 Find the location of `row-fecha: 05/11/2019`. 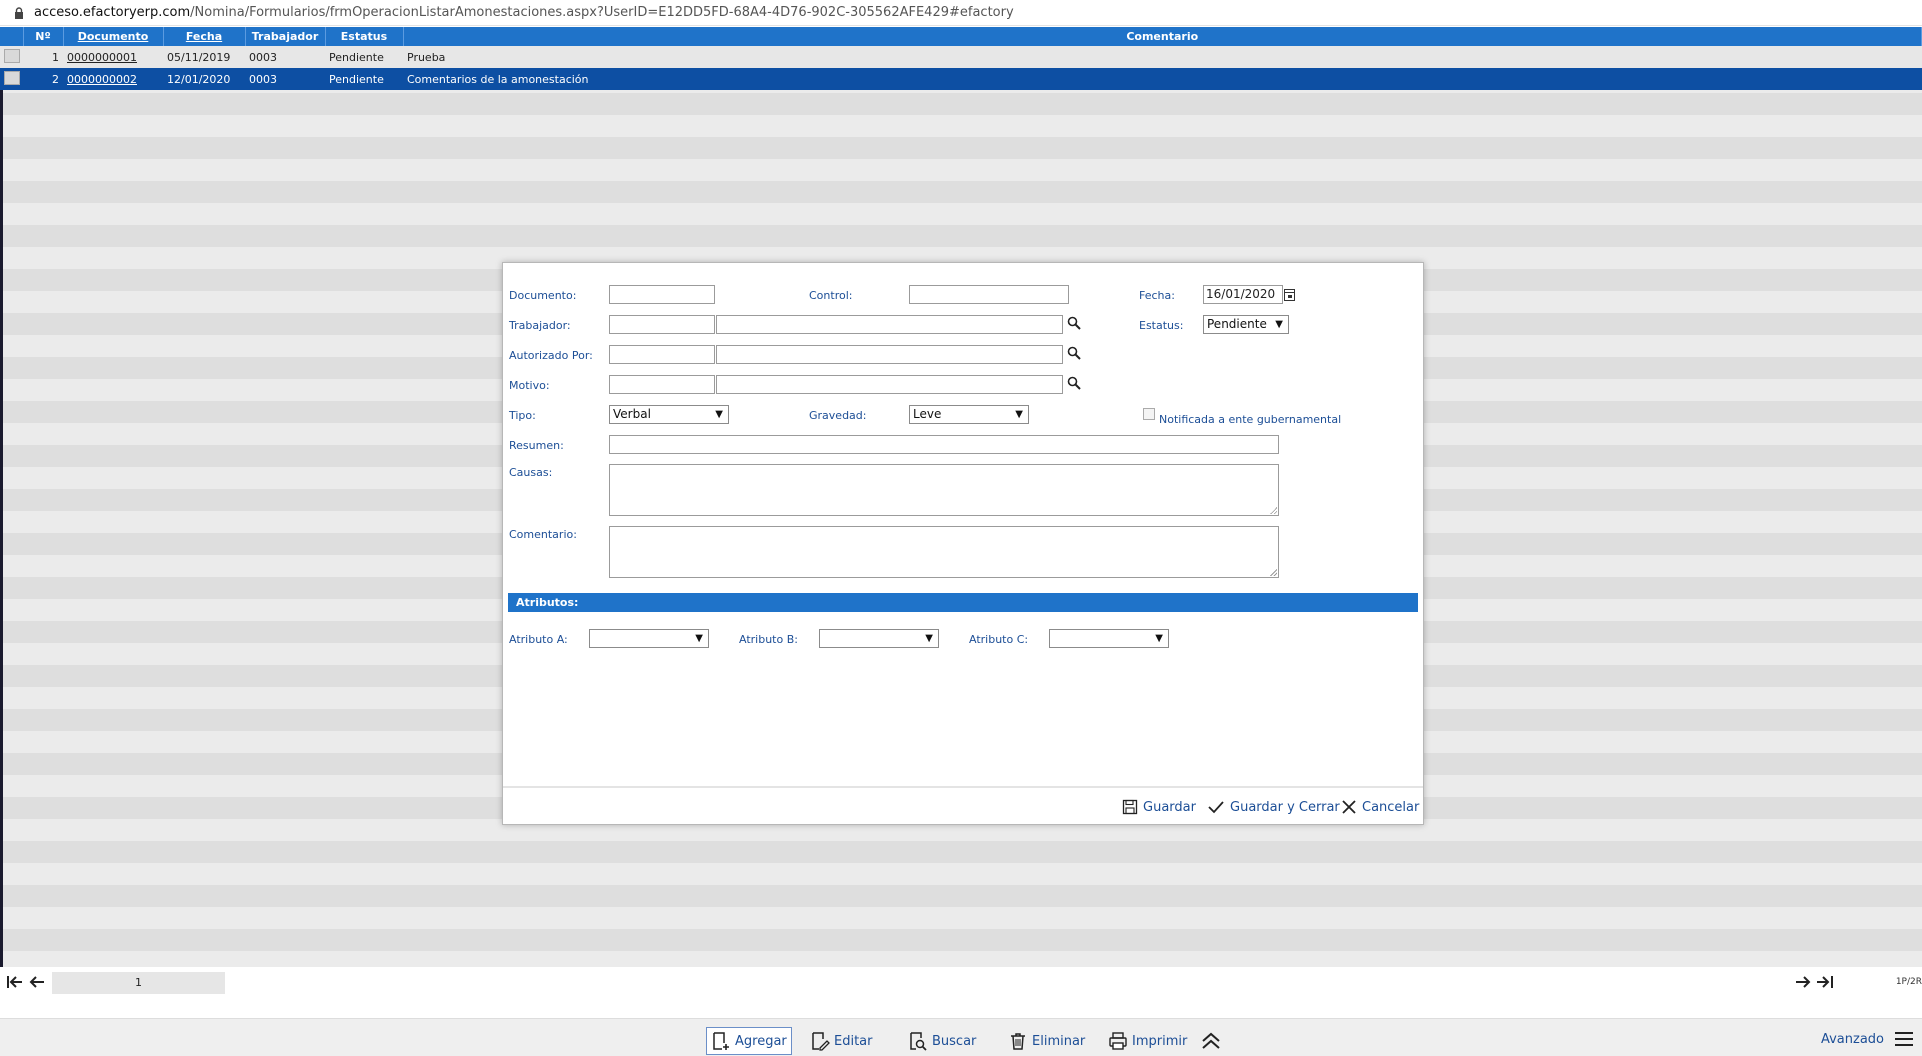

row-fecha: 05/11/2019 is located at coordinates (204, 57).